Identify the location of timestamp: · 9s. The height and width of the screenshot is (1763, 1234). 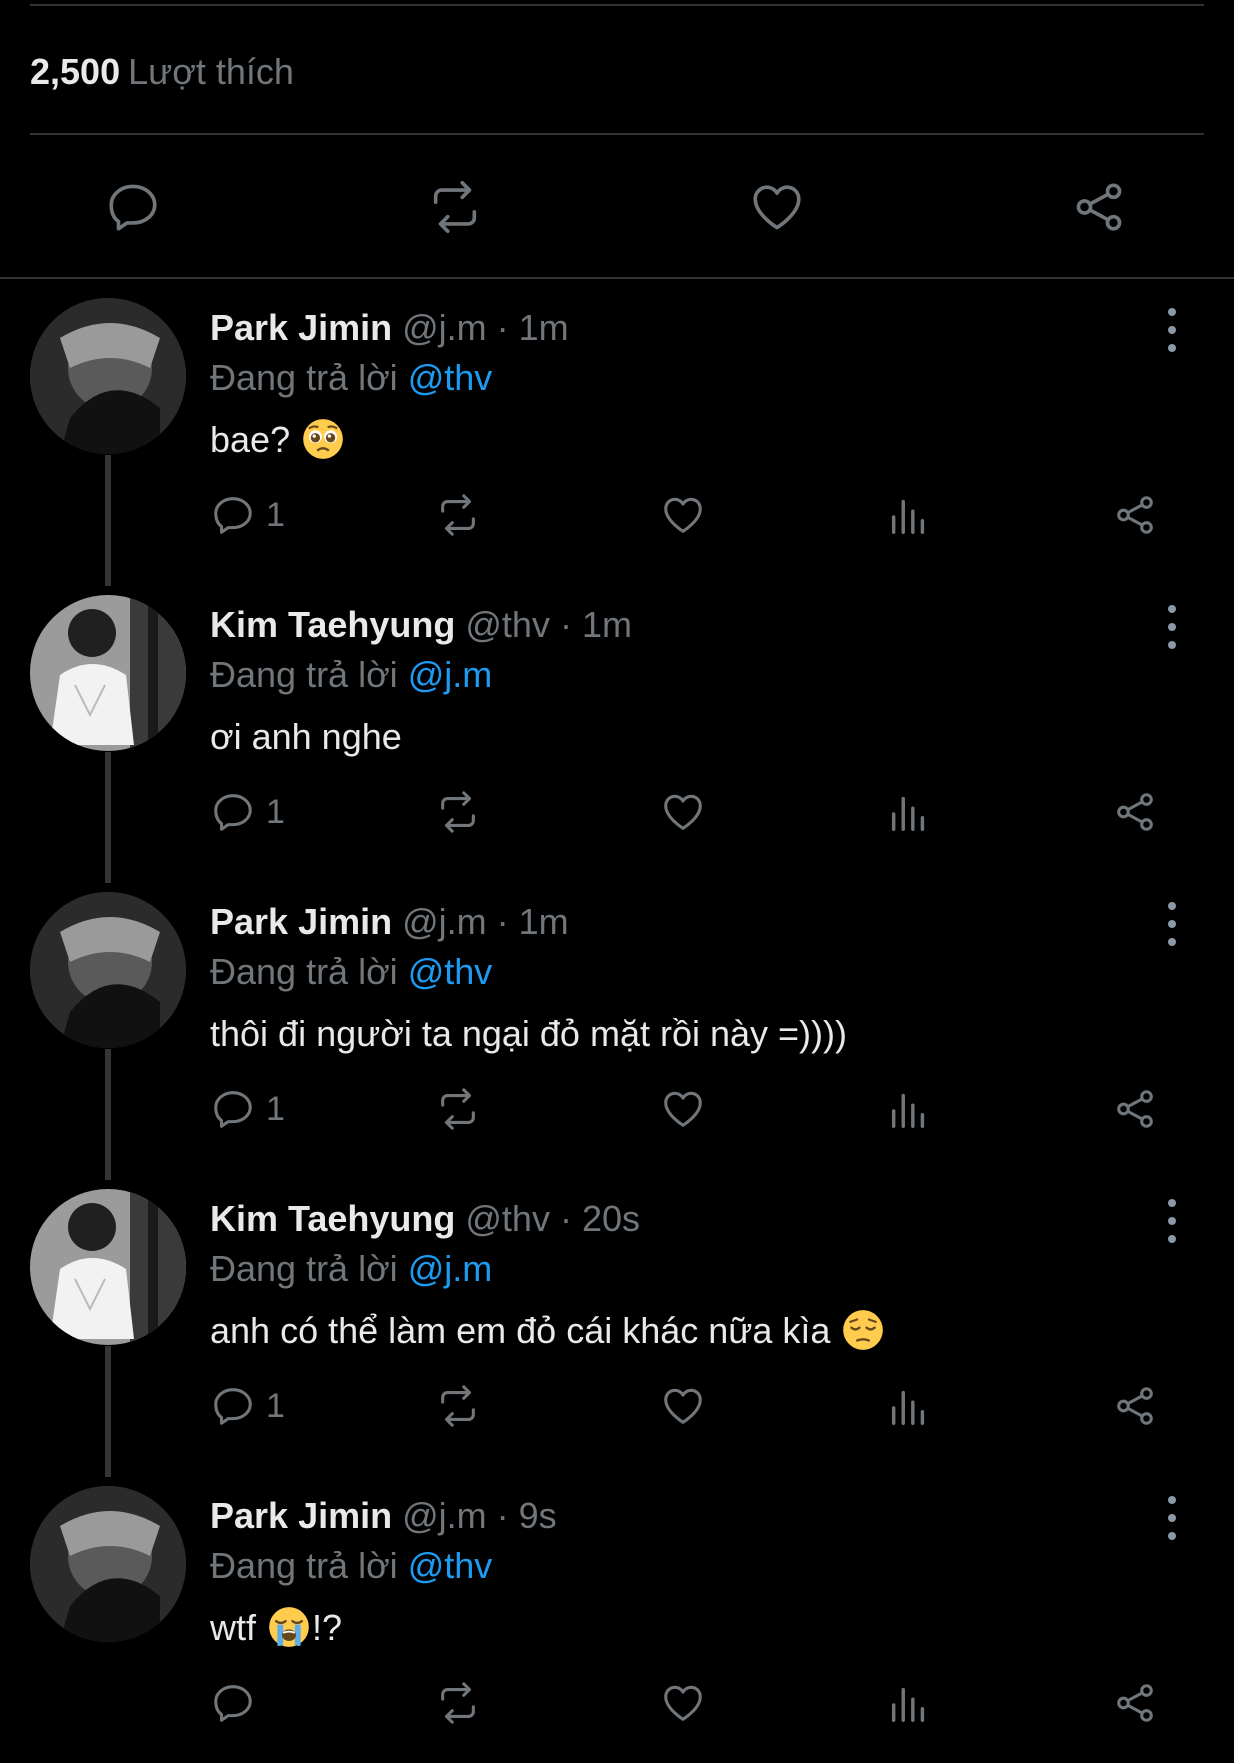
(527, 1515).